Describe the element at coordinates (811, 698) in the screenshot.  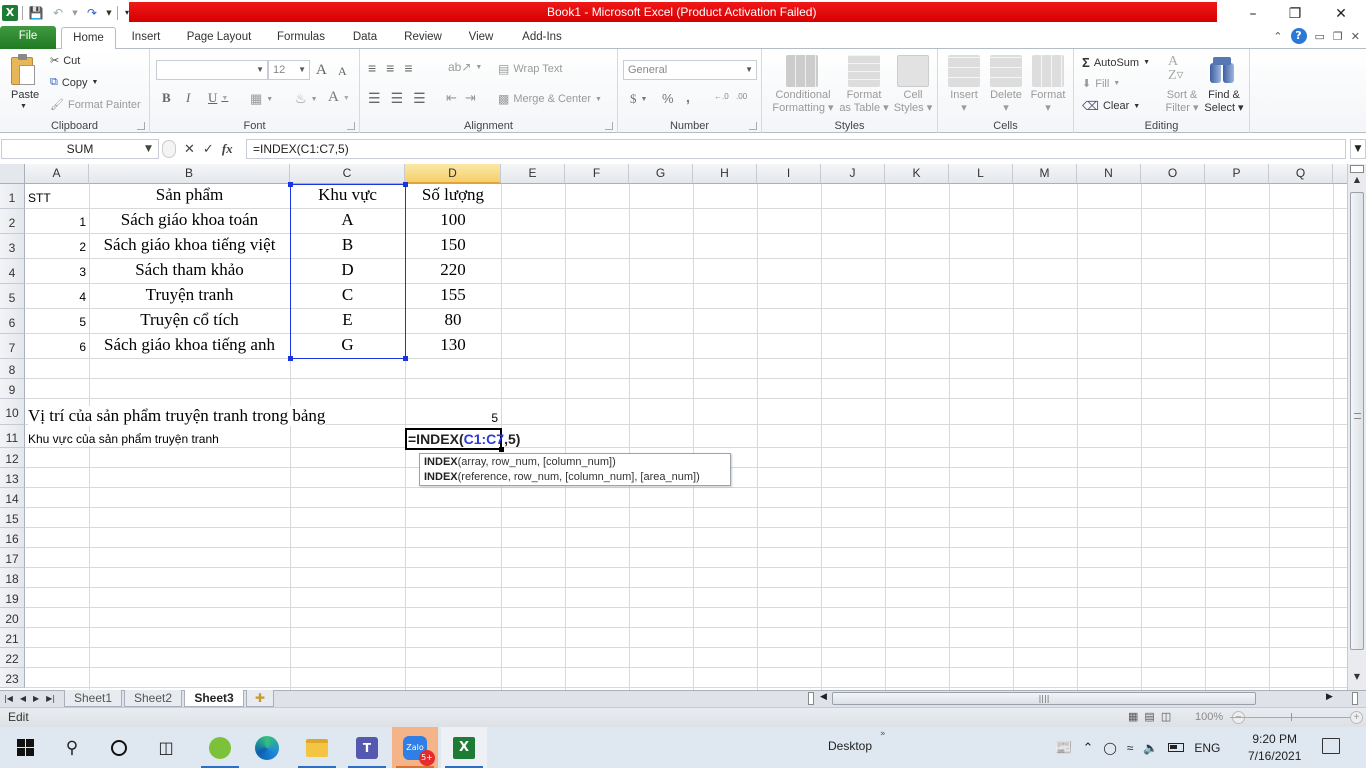
I see `tab-split-handle` at that location.